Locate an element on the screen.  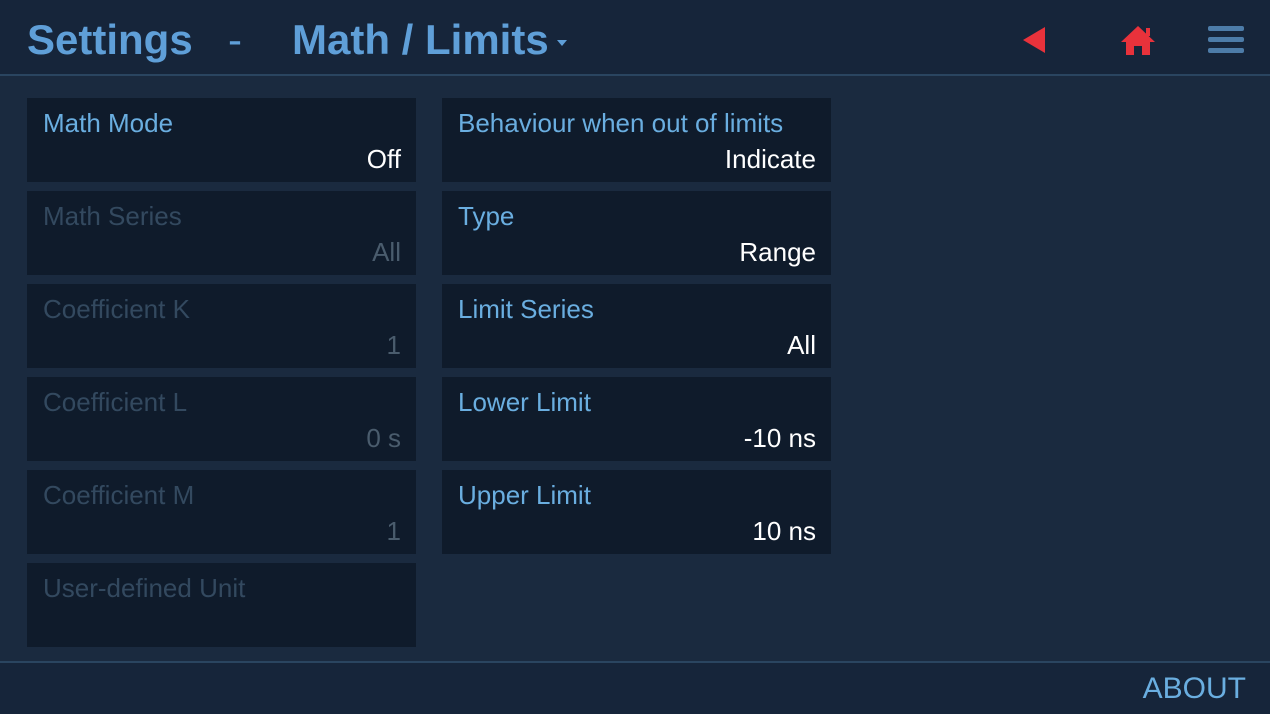
menu-button is located at coordinates (1226, 40).